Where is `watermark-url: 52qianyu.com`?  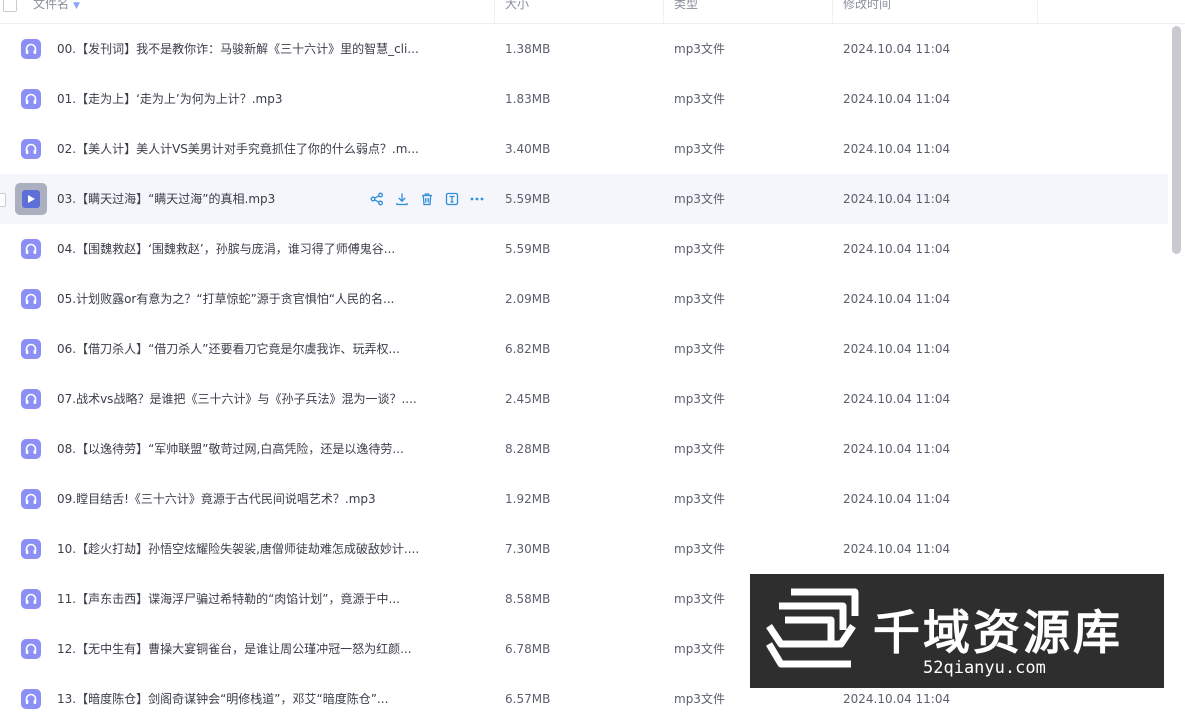
watermark-url: 52qianyu.com is located at coordinates (984, 668).